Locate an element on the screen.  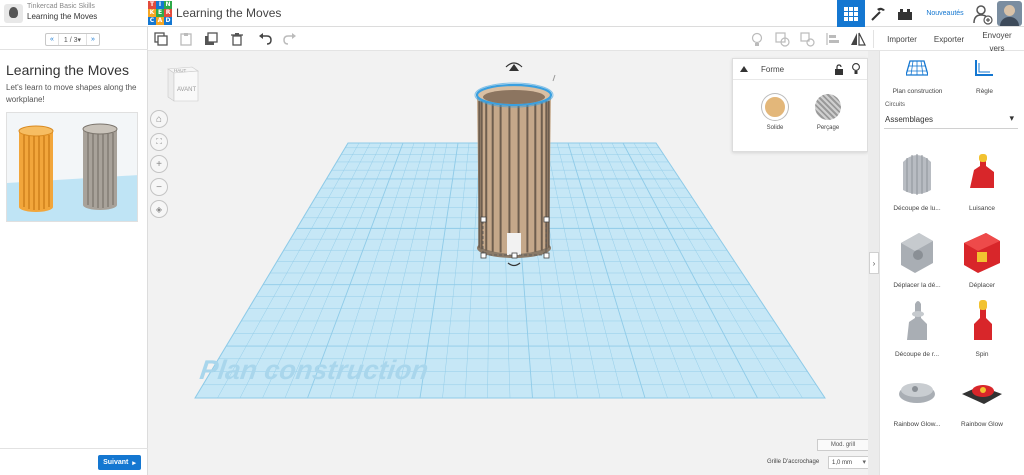
shape-inspector: Forme Solide Perçage is located at coordinates (800, 105).